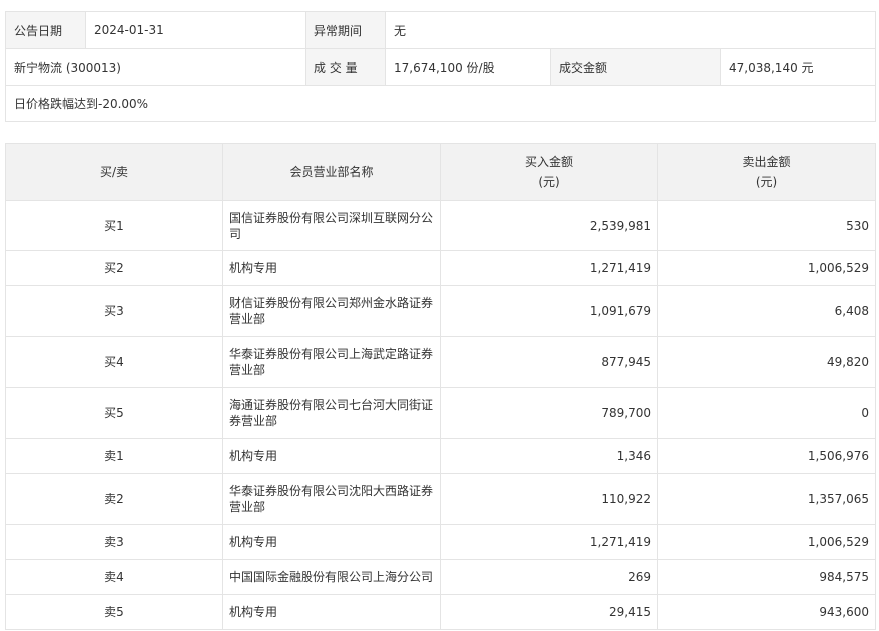 The height and width of the screenshot is (631, 879). I want to click on amount-label: 成交金额, so click(635, 67).